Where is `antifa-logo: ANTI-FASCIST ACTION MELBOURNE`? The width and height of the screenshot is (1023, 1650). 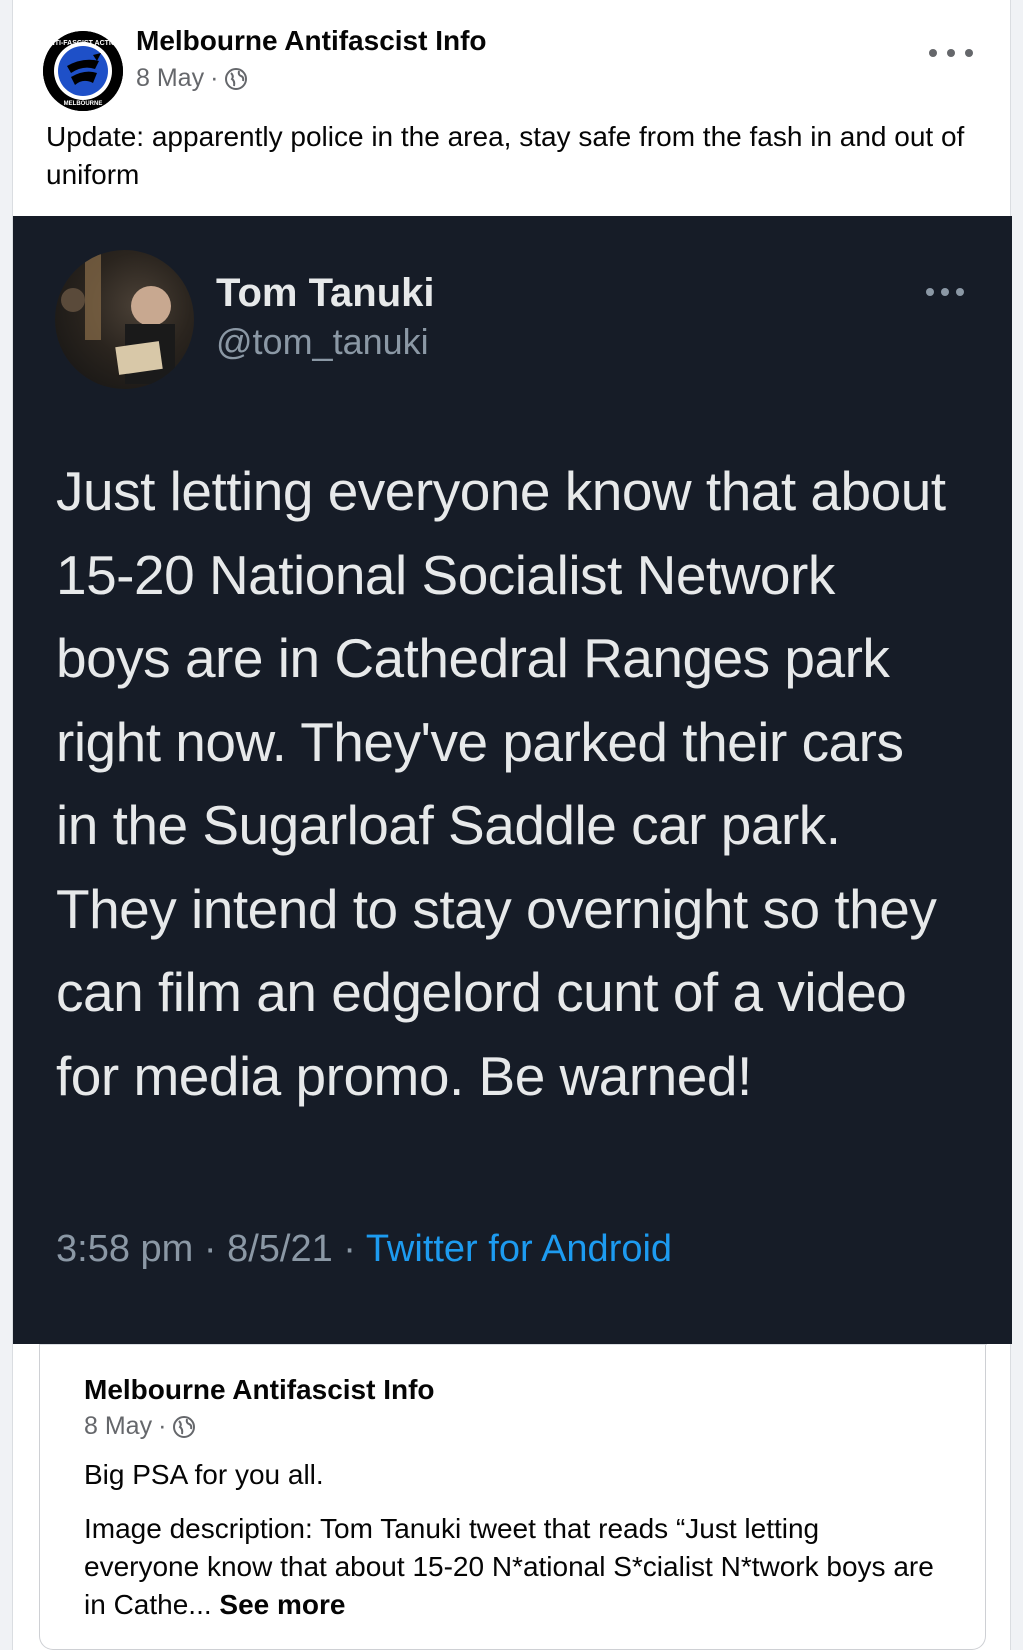 antifa-logo: ANTI-FASCIST ACTION MELBOURNE is located at coordinates (83, 71).